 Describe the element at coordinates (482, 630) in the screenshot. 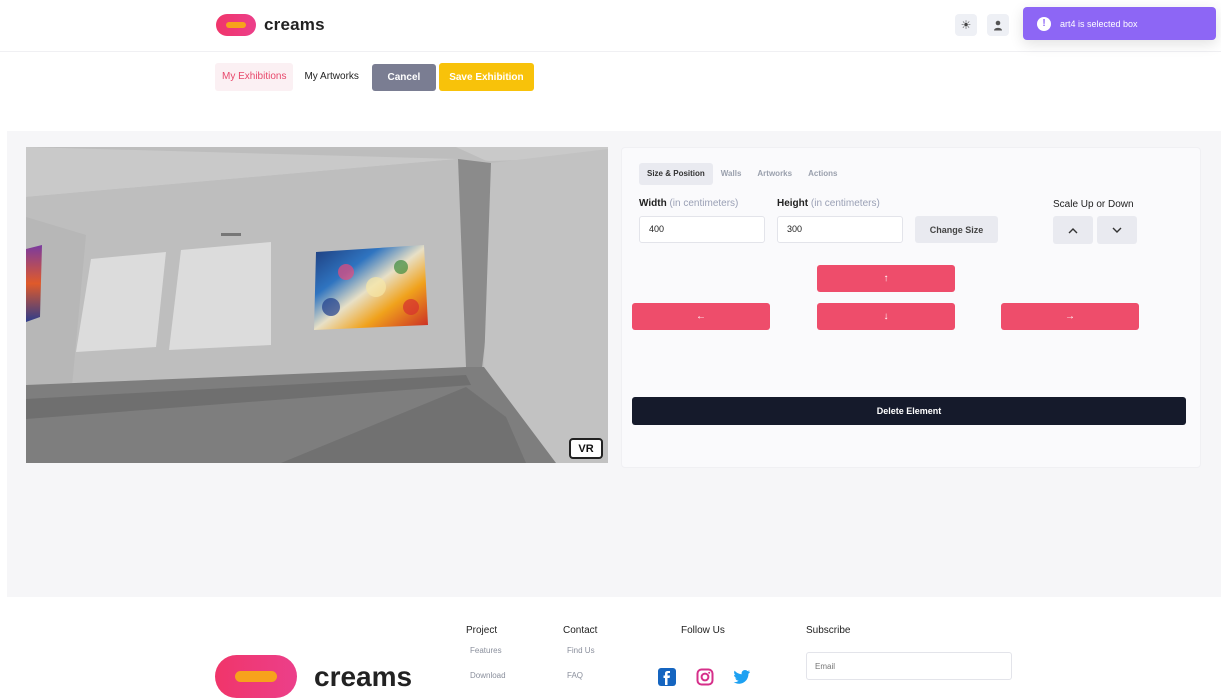

I see `footer-project-title: Project` at that location.